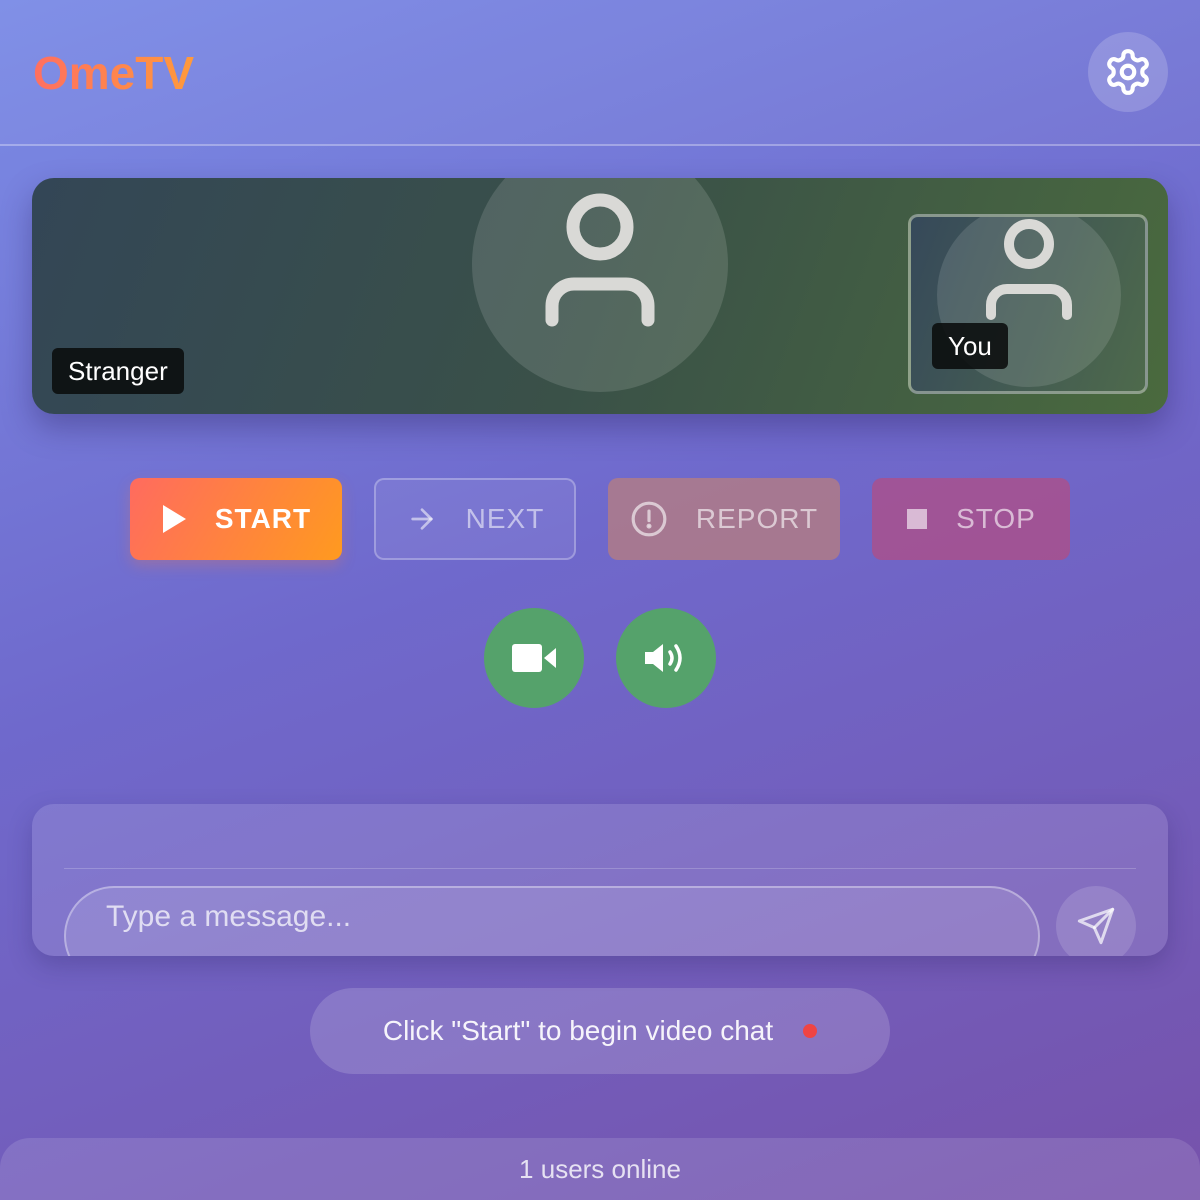 The image size is (1200, 1200). I want to click on alert-circle-icon, so click(649, 519).